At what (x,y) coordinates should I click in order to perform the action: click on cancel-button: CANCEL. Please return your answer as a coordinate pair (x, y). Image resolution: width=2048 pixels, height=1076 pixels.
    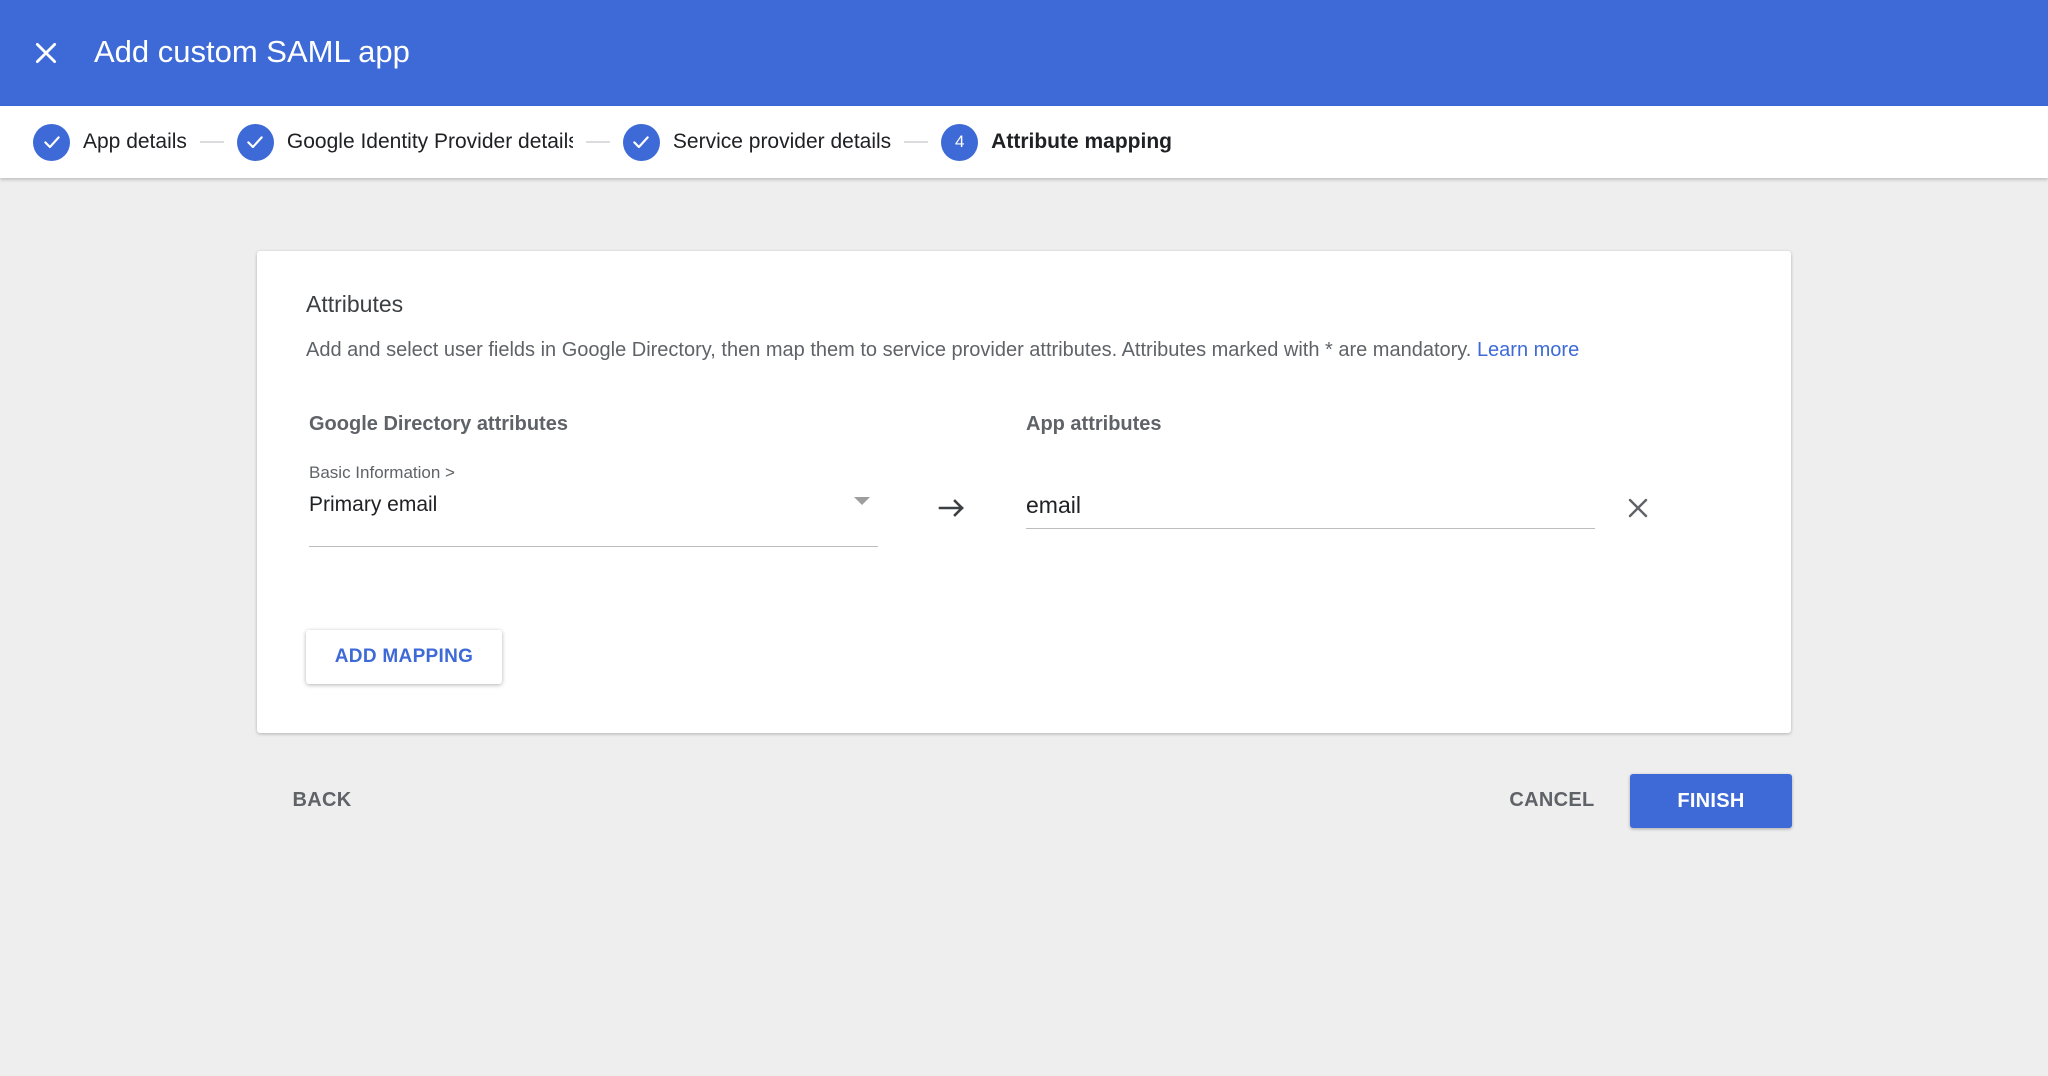
    Looking at the image, I should click on (1552, 800).